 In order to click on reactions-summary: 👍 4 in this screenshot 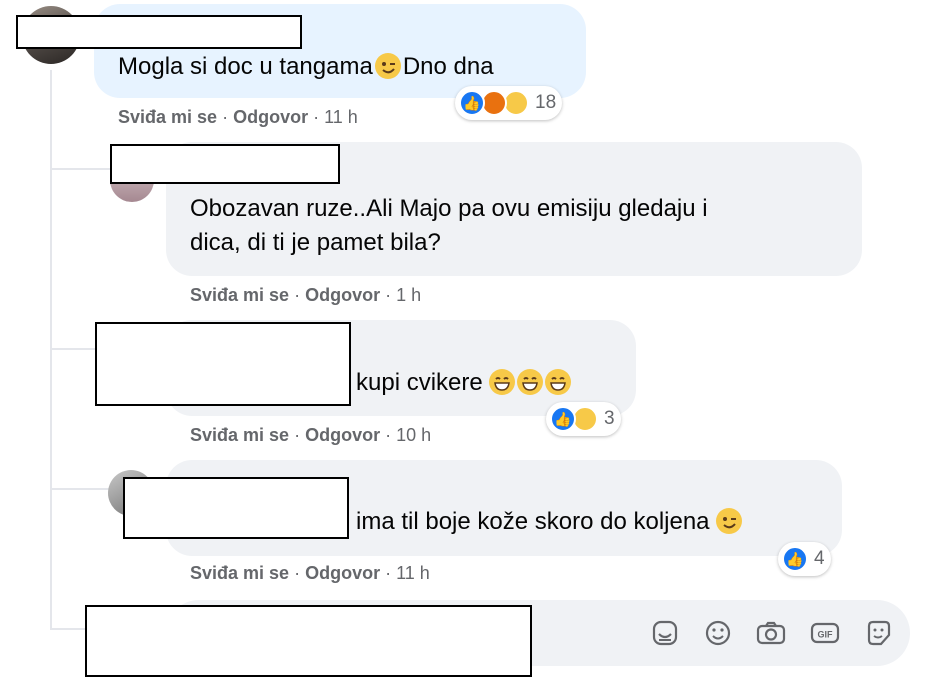, I will do `click(804, 559)`.